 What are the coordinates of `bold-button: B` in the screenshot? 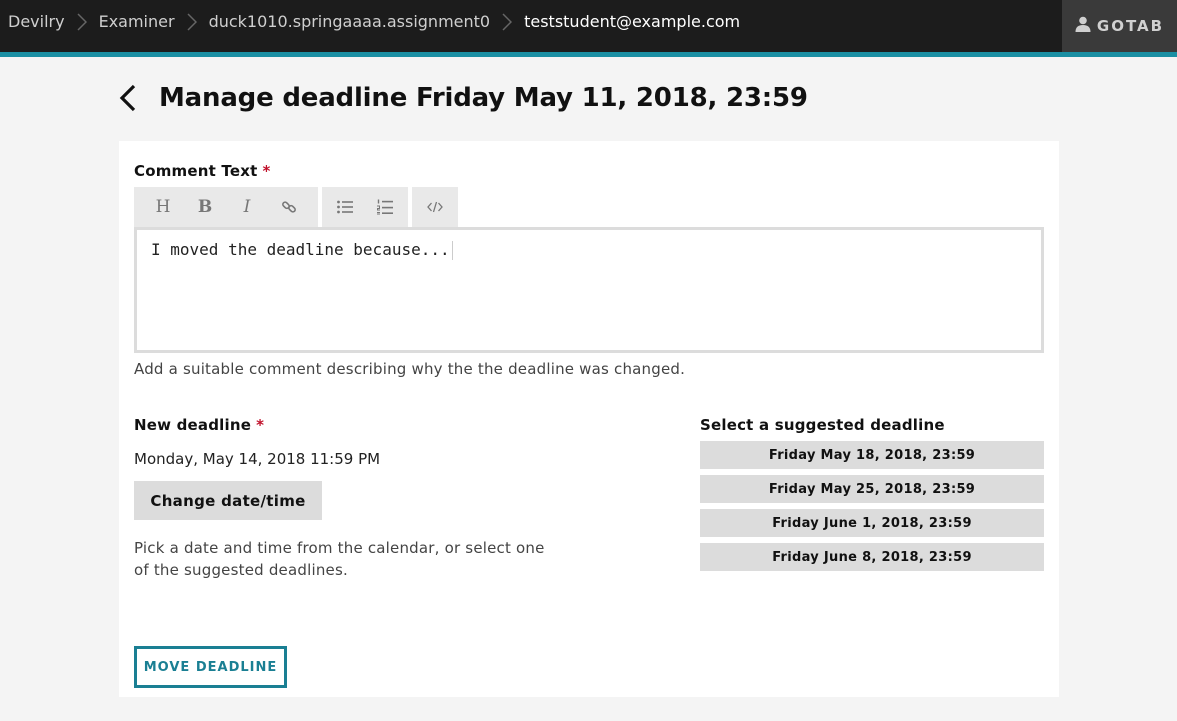 It's located at (205, 207).